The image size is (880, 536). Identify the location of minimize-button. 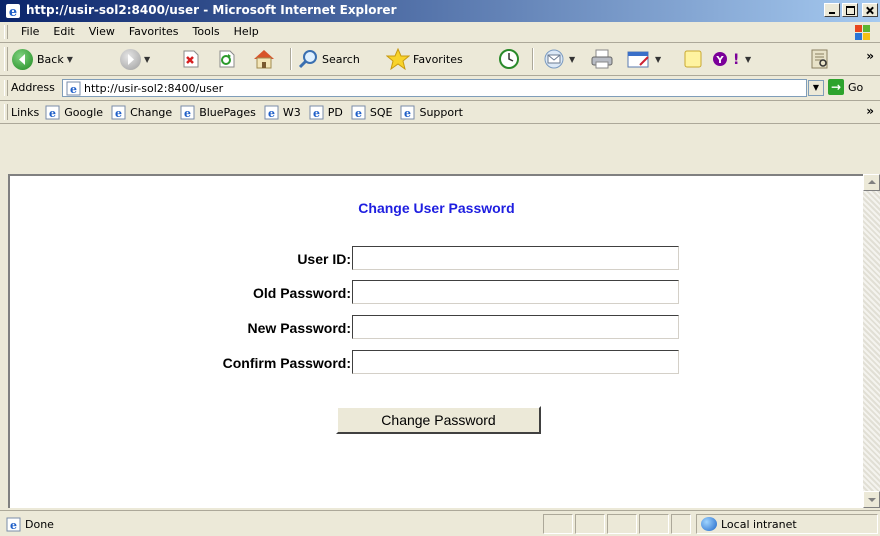
(832, 10).